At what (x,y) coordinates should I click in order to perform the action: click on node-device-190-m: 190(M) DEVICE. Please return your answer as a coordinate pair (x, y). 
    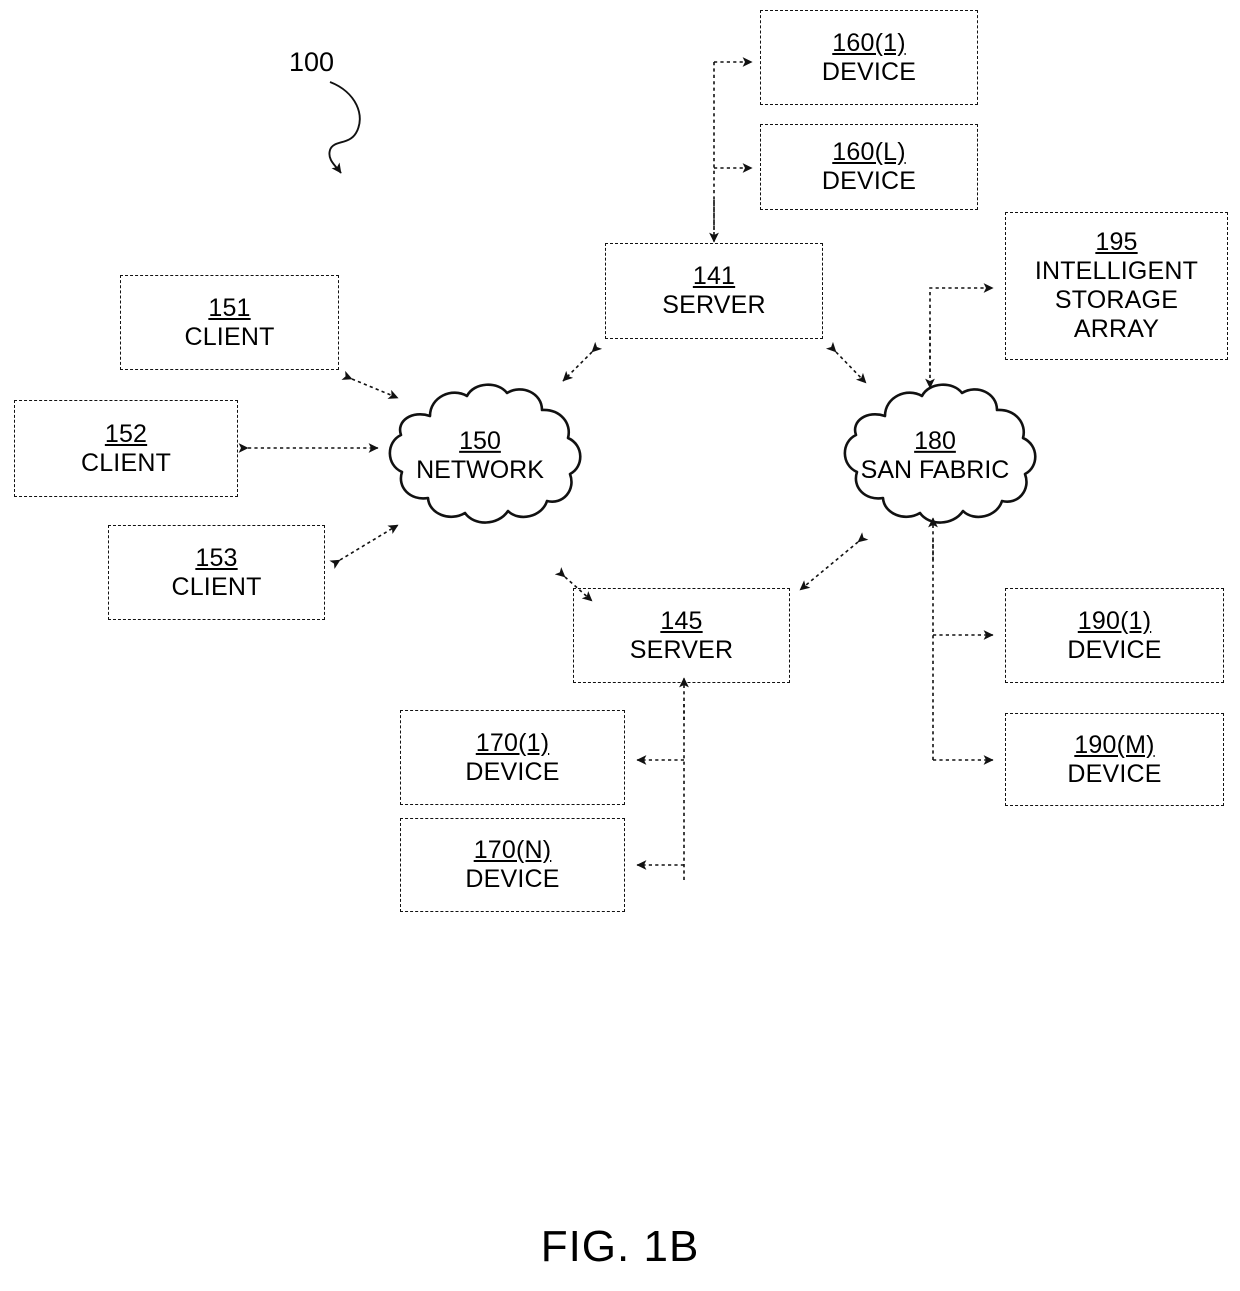
    Looking at the image, I should click on (1114, 759).